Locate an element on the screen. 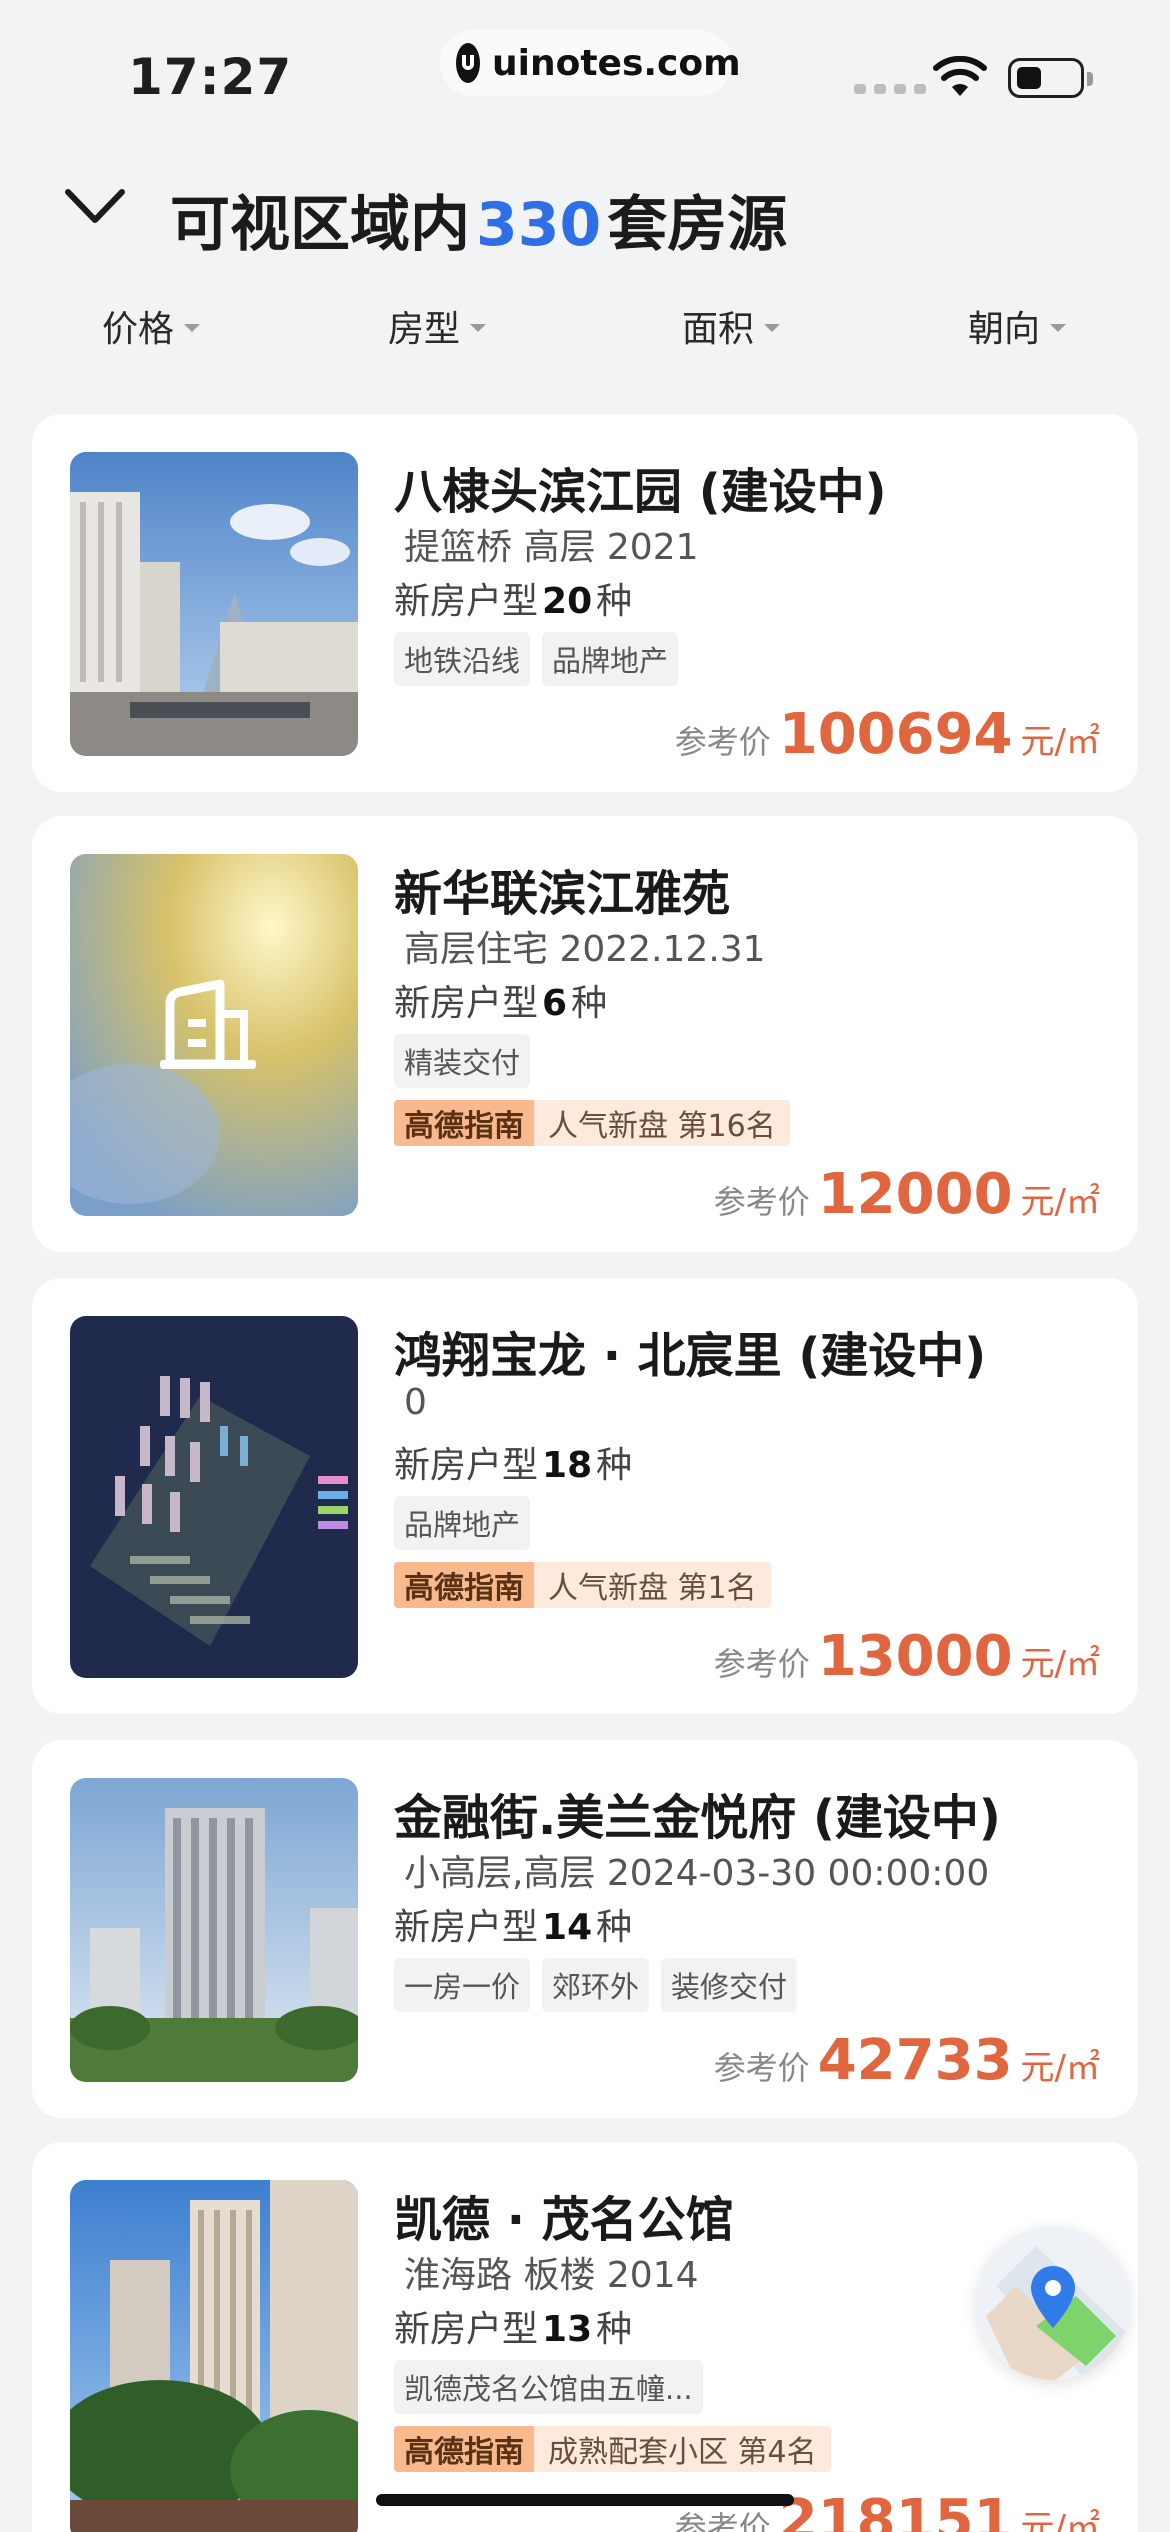  ranking-desc: 成熟配套小区 第4名 is located at coordinates (682, 2449).